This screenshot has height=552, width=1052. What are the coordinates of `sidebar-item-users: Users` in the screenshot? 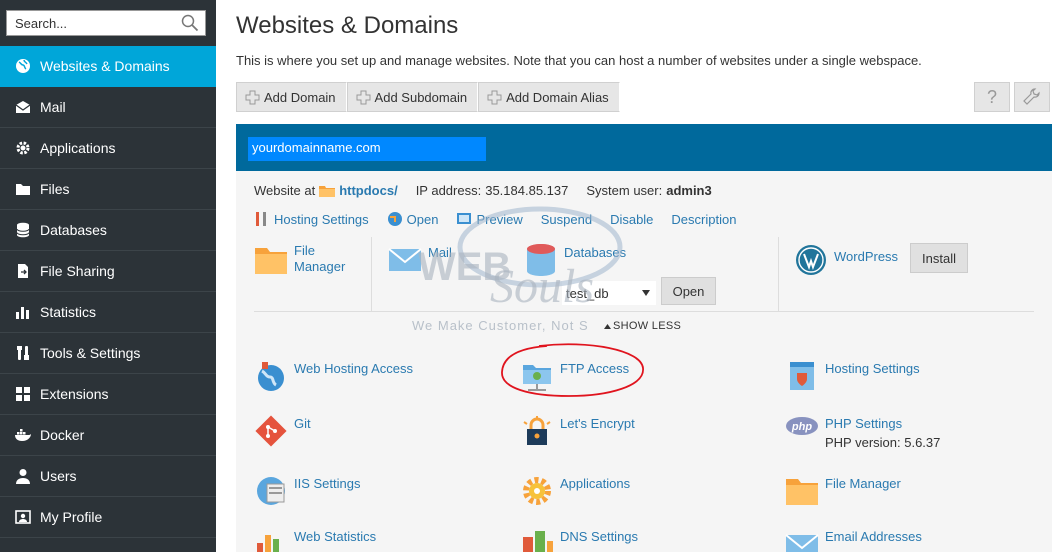 It's located at (108, 476).